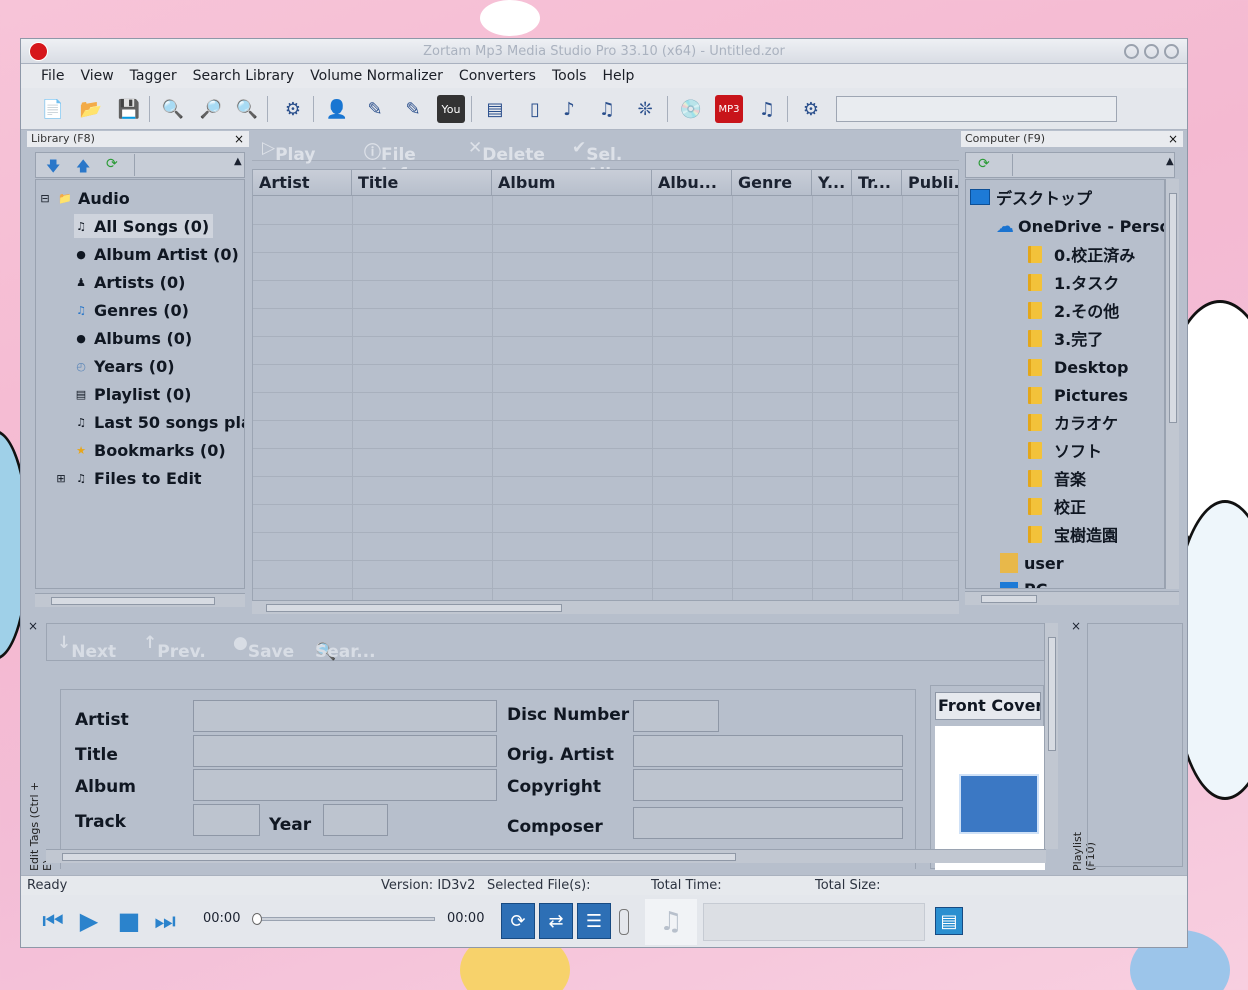 Image resolution: width=1248 pixels, height=990 pixels. Describe the element at coordinates (1057, 506) in the screenshot. I see `tree-item-folder: 校正` at that location.